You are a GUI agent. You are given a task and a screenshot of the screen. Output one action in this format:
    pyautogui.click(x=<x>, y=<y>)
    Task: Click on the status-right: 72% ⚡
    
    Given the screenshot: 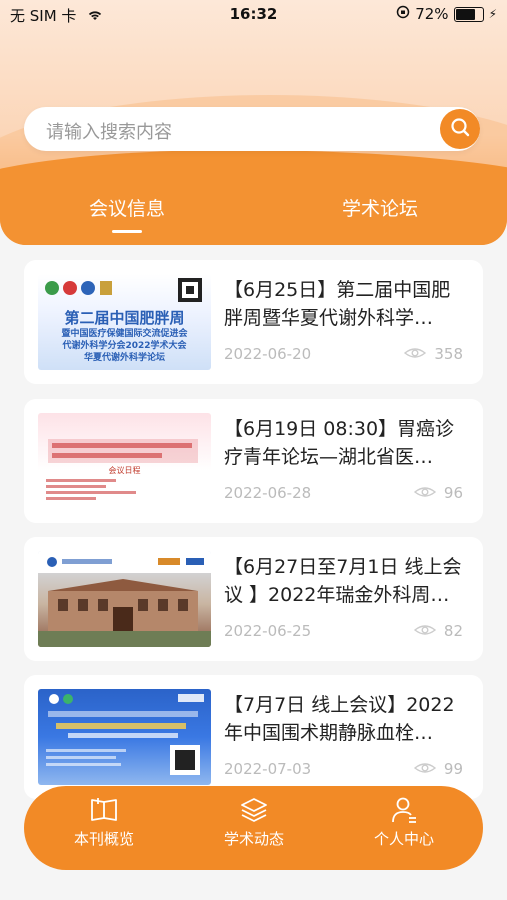 What is the action you would take?
    pyautogui.click(x=446, y=14)
    